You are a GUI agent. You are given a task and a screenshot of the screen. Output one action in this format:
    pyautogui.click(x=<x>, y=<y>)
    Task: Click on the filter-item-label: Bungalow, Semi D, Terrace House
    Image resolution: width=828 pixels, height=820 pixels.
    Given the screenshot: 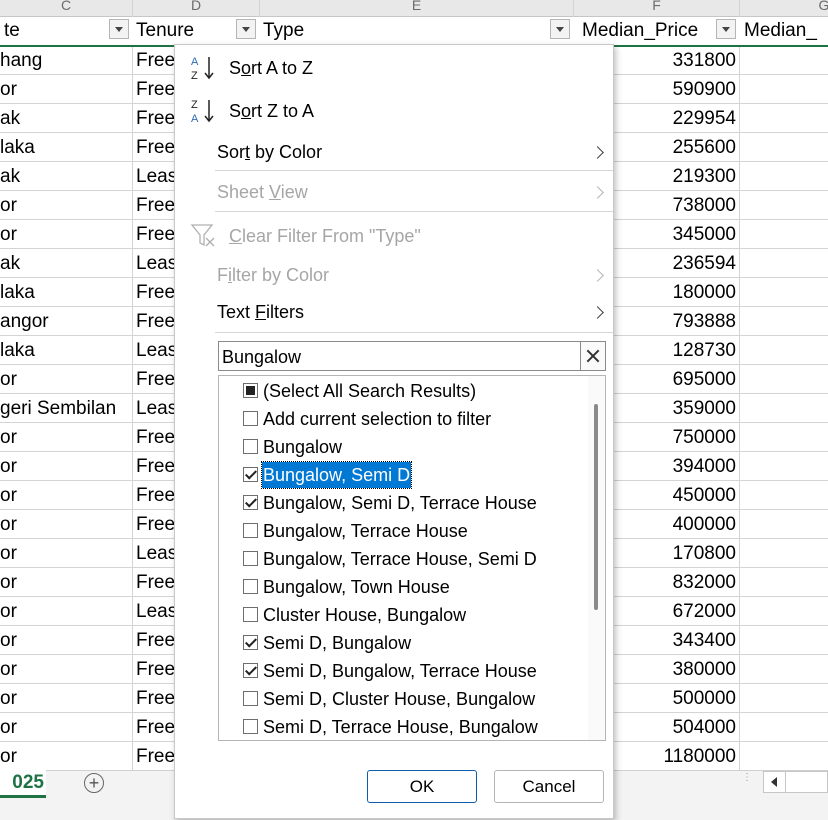 What is the action you would take?
    pyautogui.click(x=400, y=503)
    